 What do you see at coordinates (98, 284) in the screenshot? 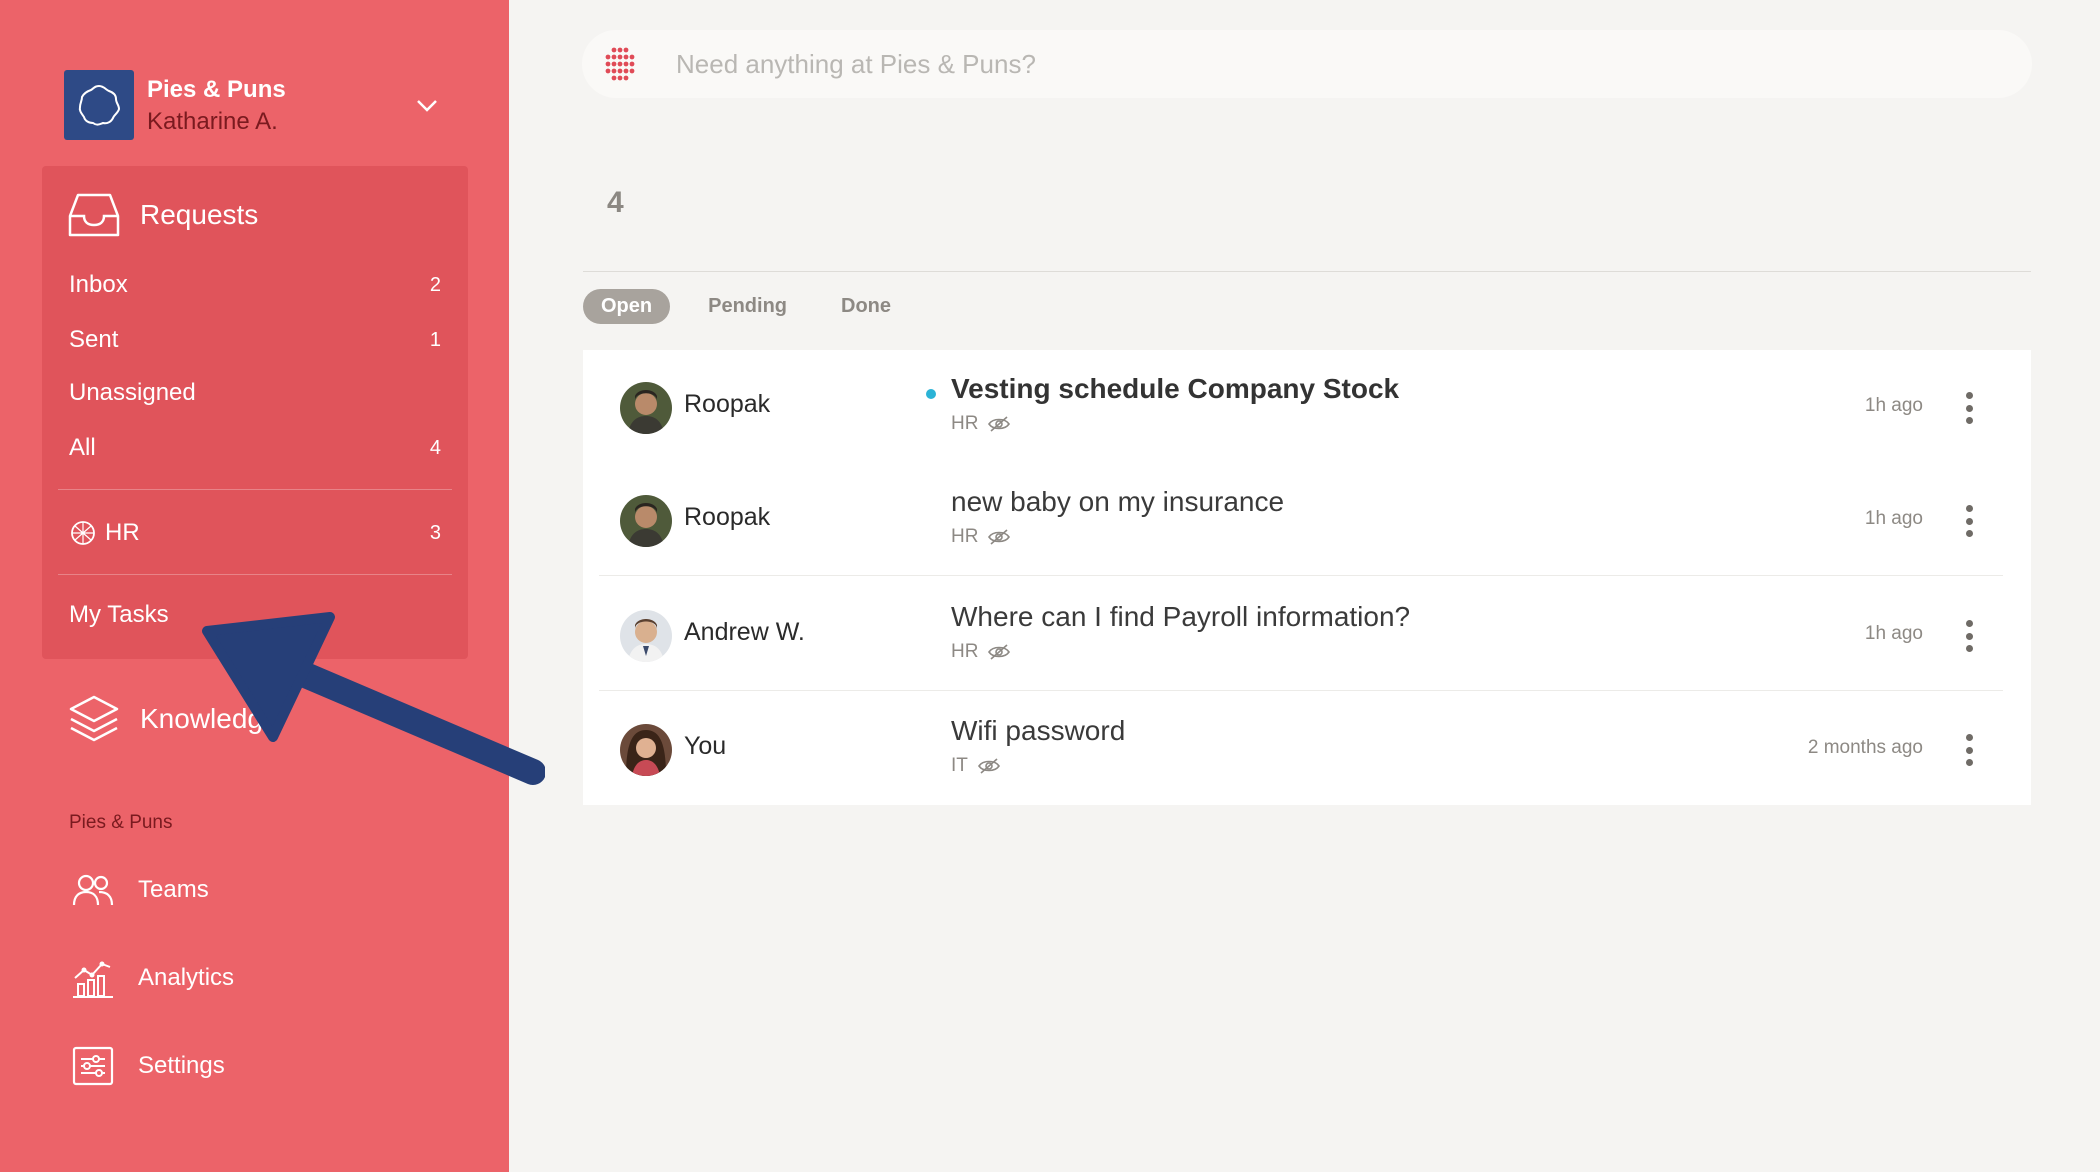
I see `nav-item-label: Inbox` at bounding box center [98, 284].